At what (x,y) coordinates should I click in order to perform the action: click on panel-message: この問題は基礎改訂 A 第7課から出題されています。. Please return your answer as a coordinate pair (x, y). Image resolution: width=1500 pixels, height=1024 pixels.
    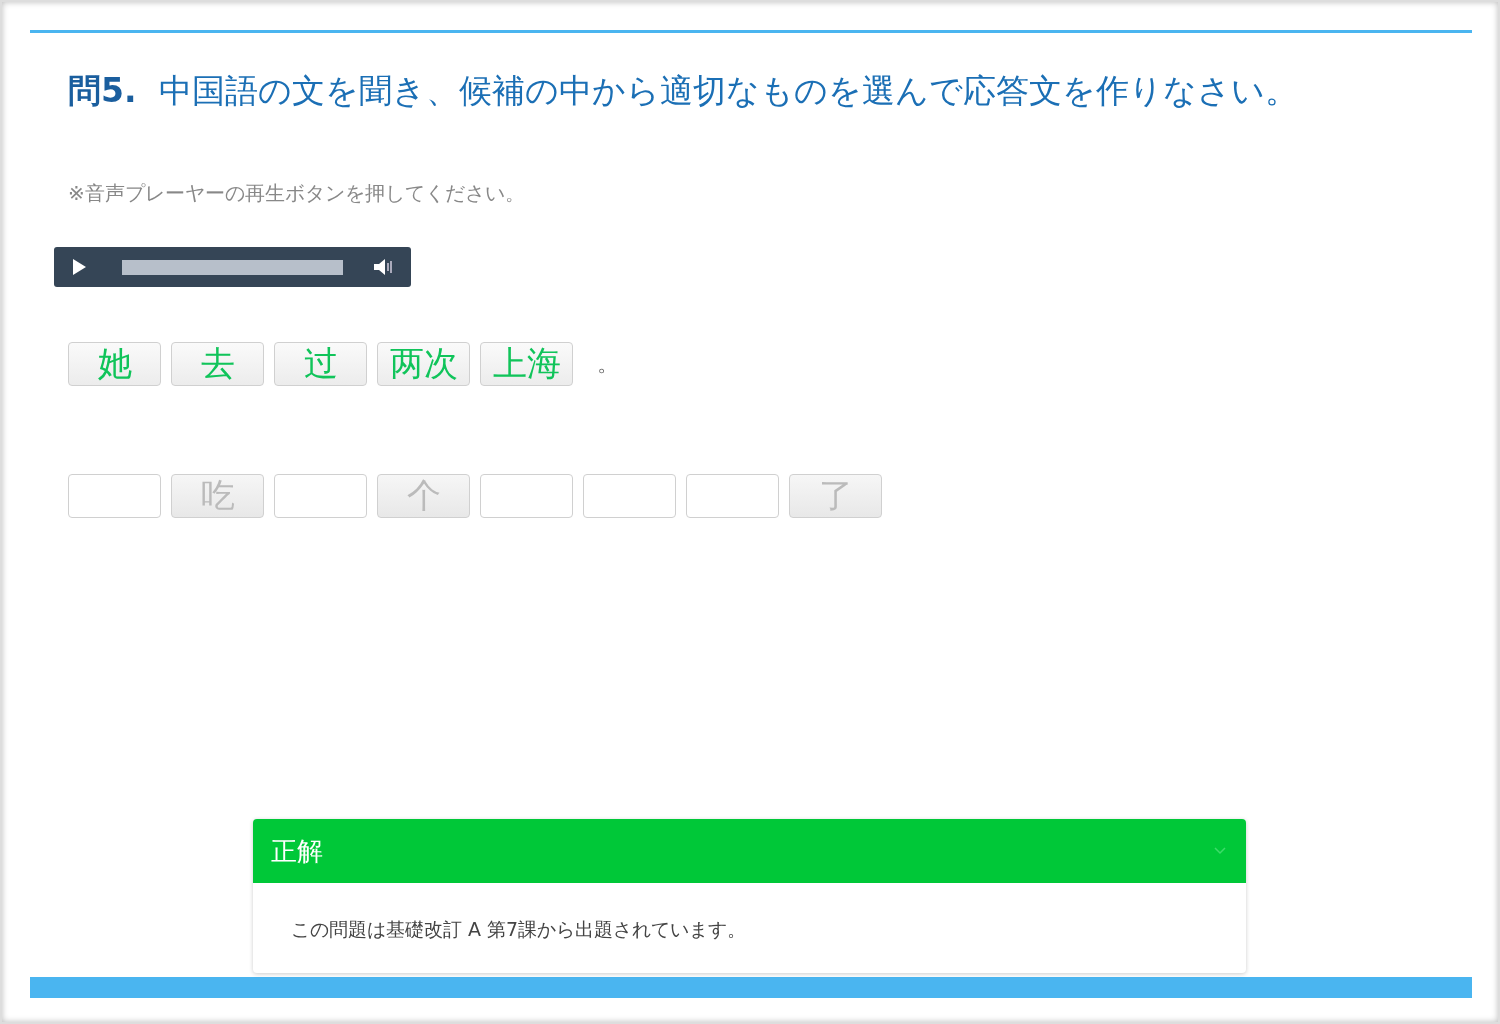
    Looking at the image, I should click on (519, 929).